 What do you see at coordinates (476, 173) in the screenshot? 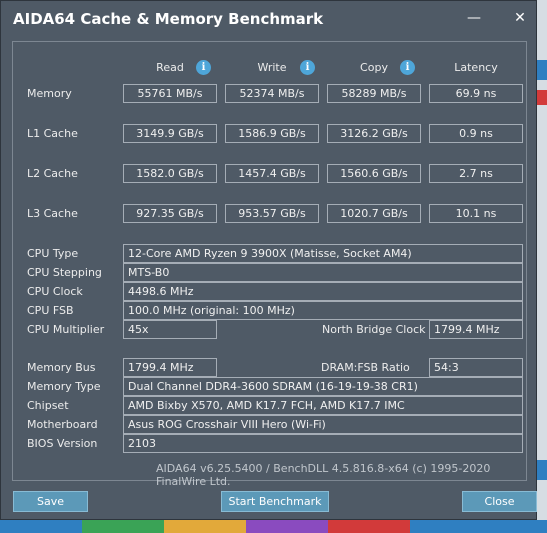
I see `l2-latency-value: 2.7 ns` at bounding box center [476, 173].